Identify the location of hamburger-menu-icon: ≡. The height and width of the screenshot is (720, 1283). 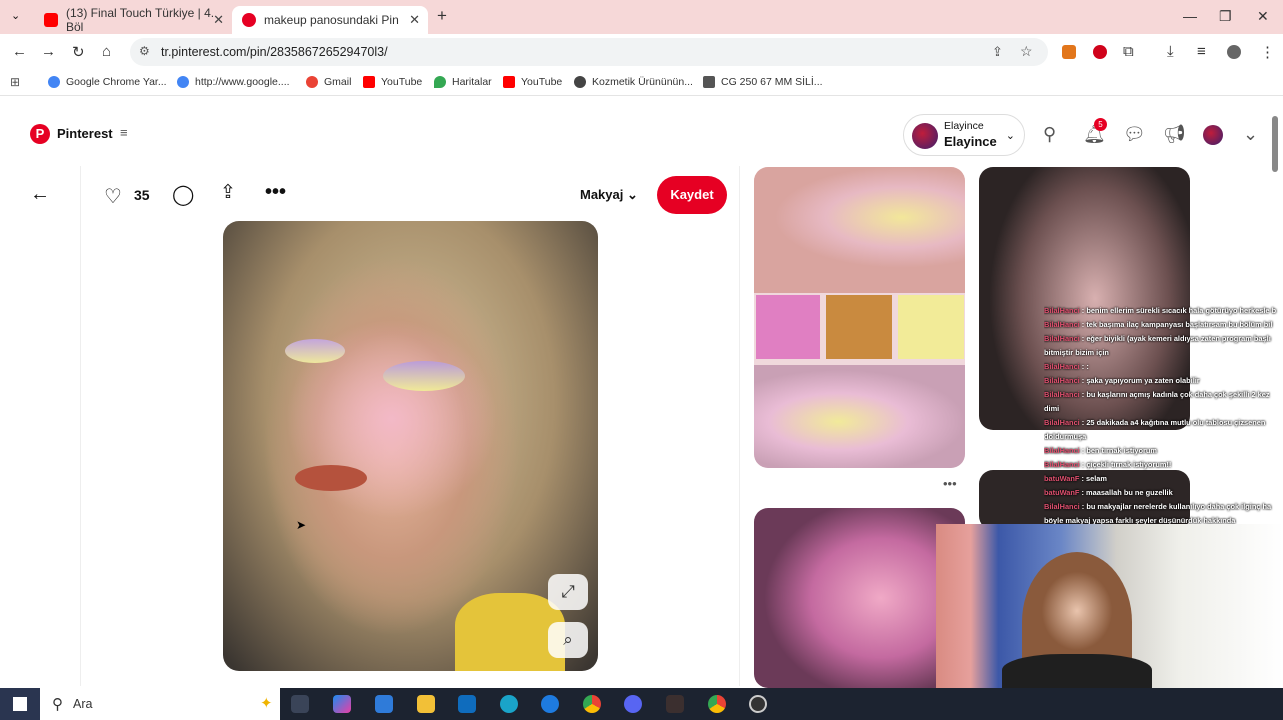
(124, 132).